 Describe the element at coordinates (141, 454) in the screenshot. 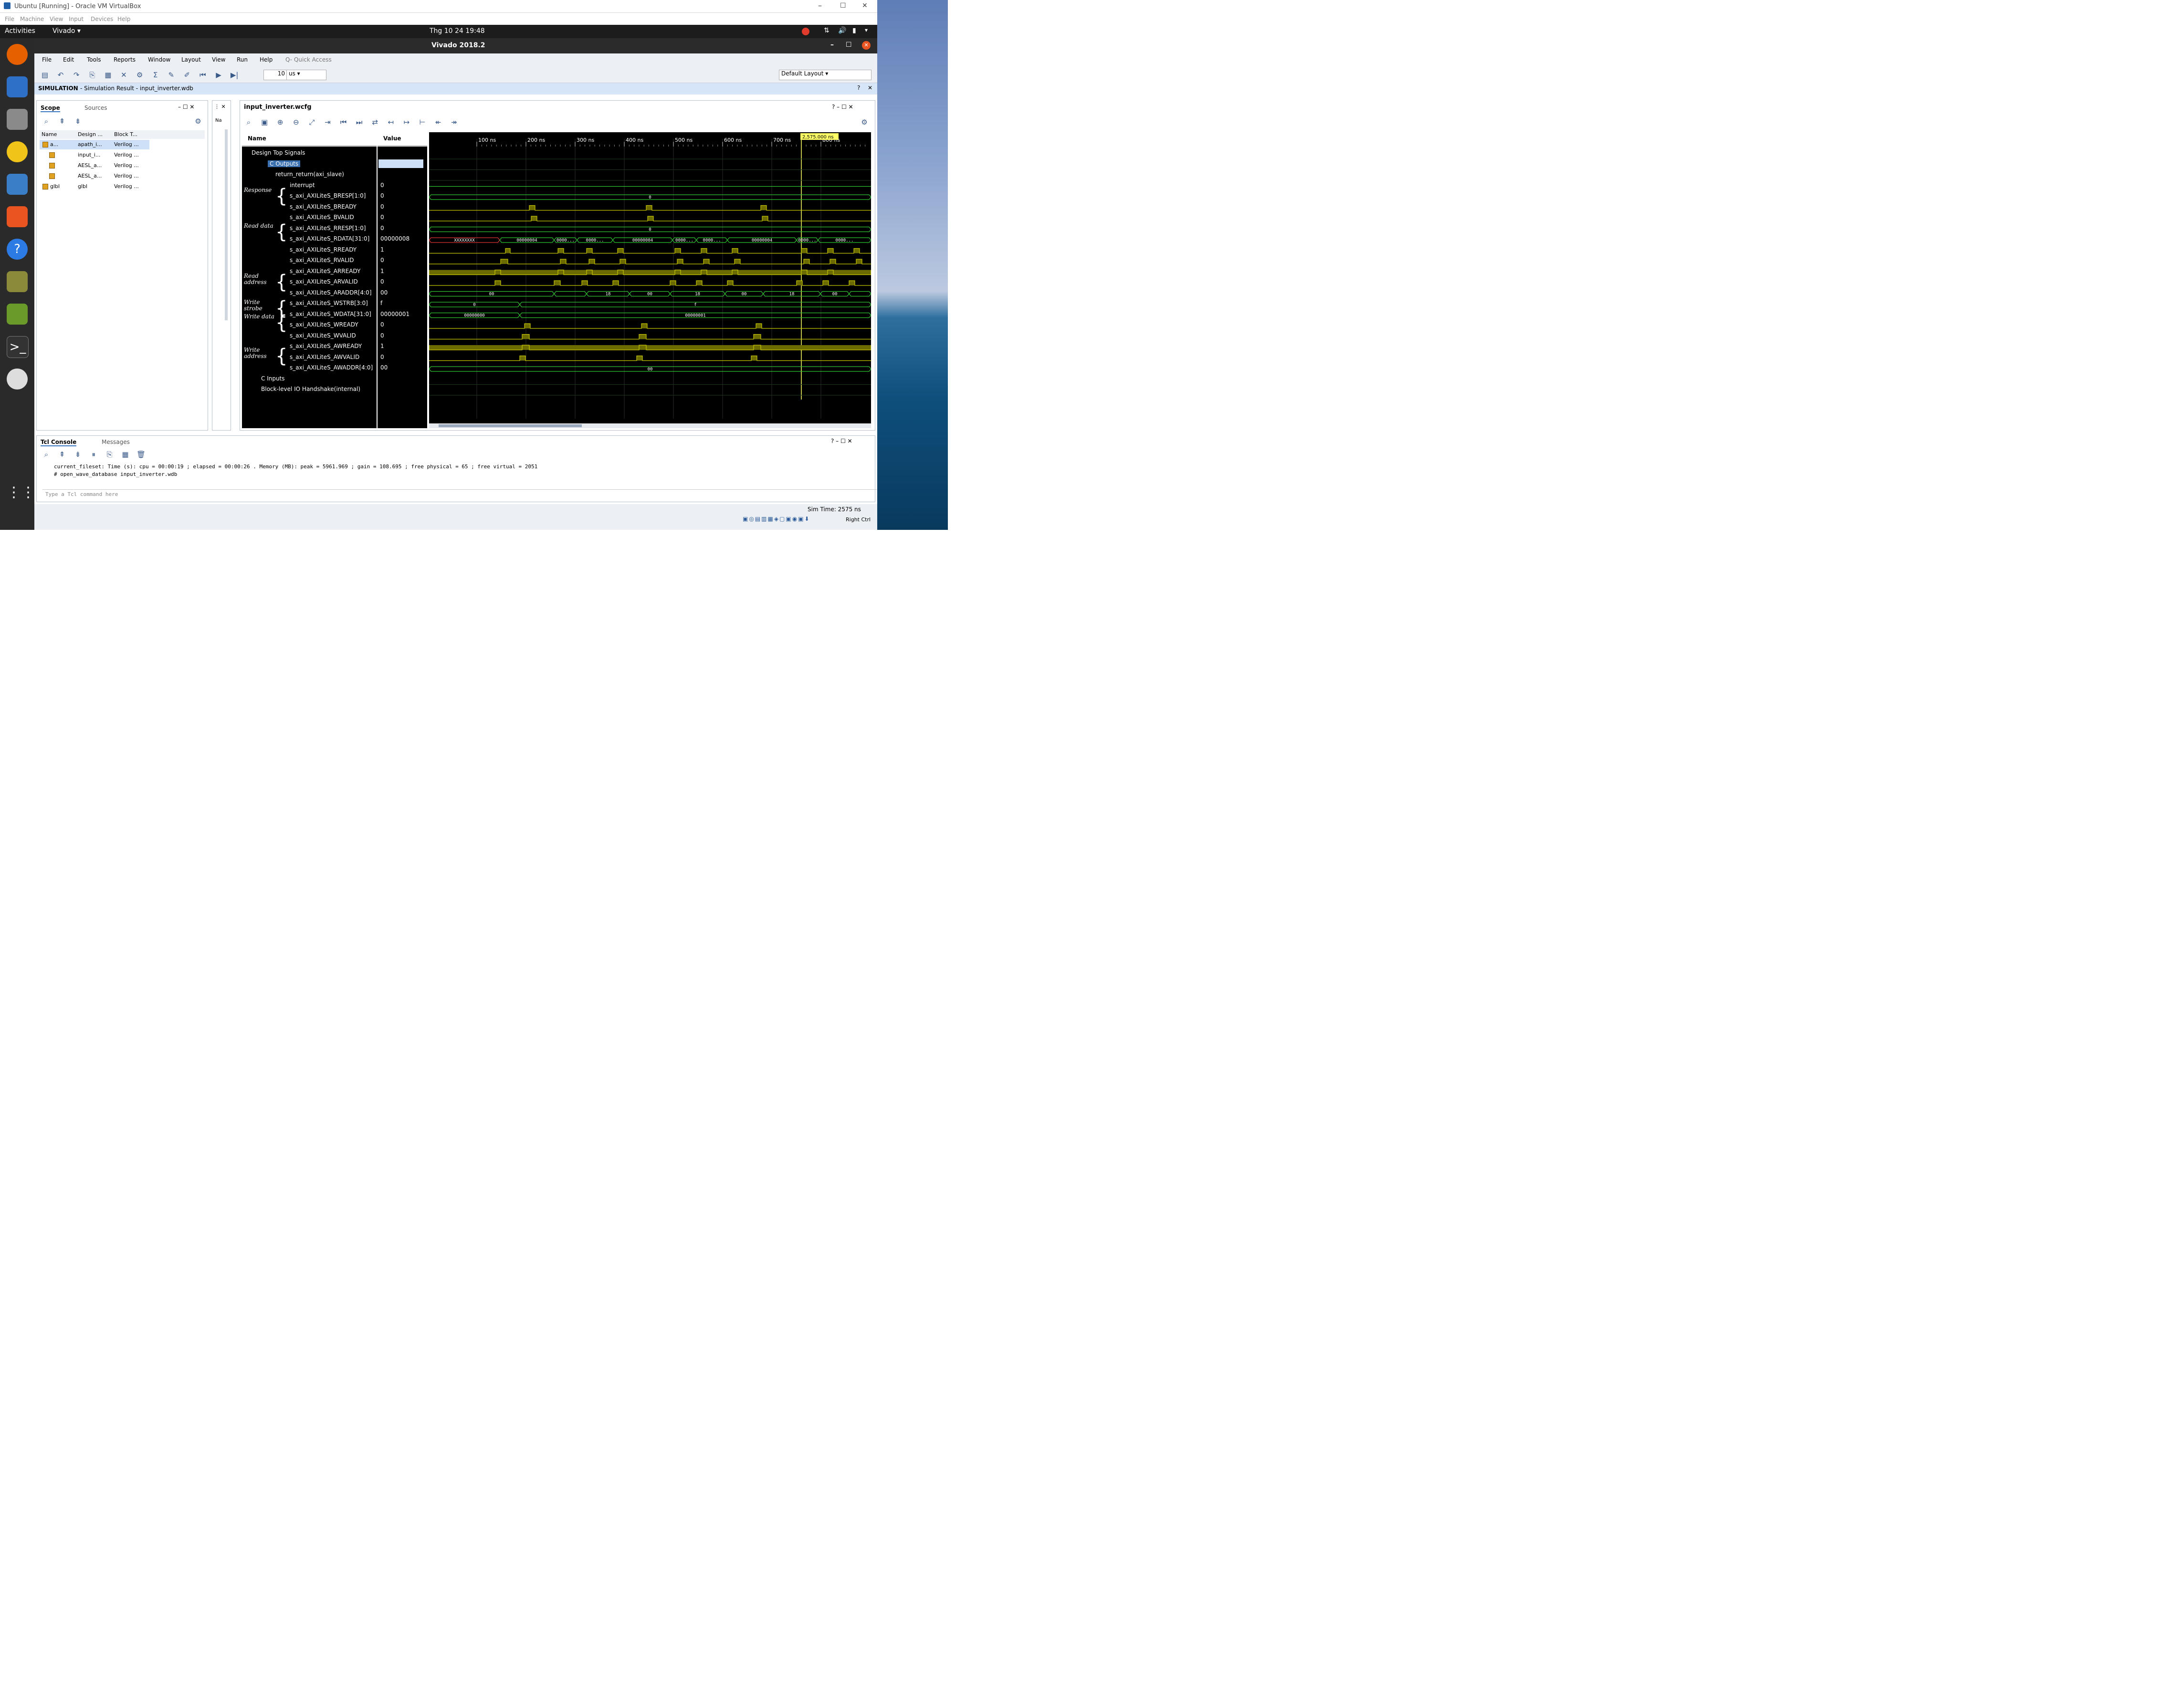

I see `delete-icon: 🗑` at that location.